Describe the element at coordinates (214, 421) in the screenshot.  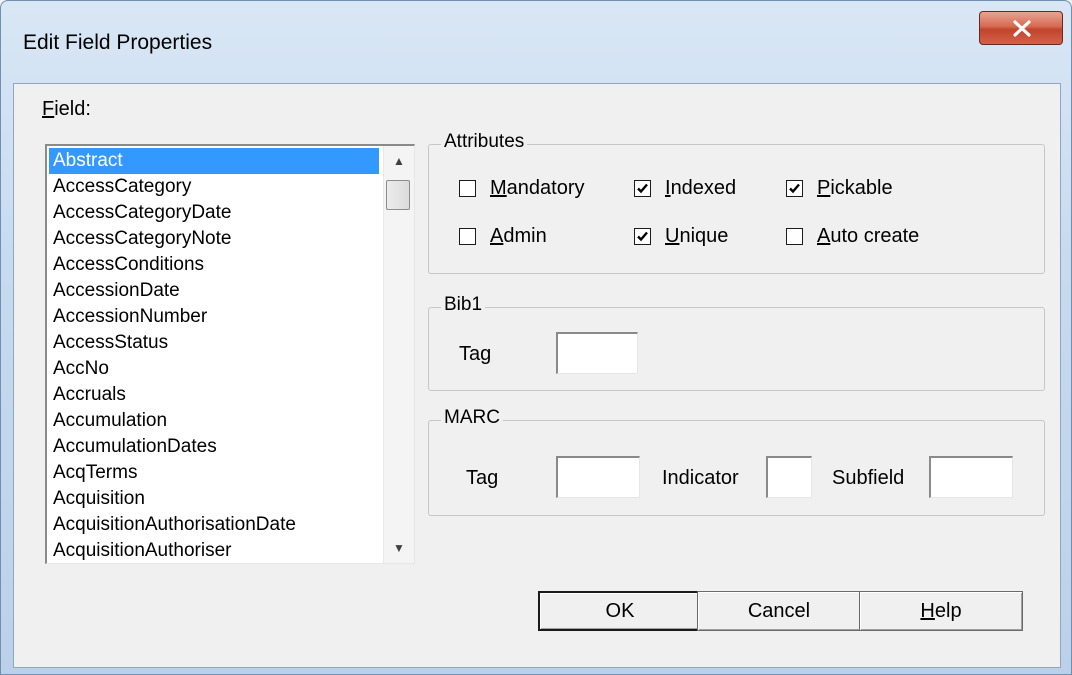
I see `field-list-item: Accumulation` at that location.